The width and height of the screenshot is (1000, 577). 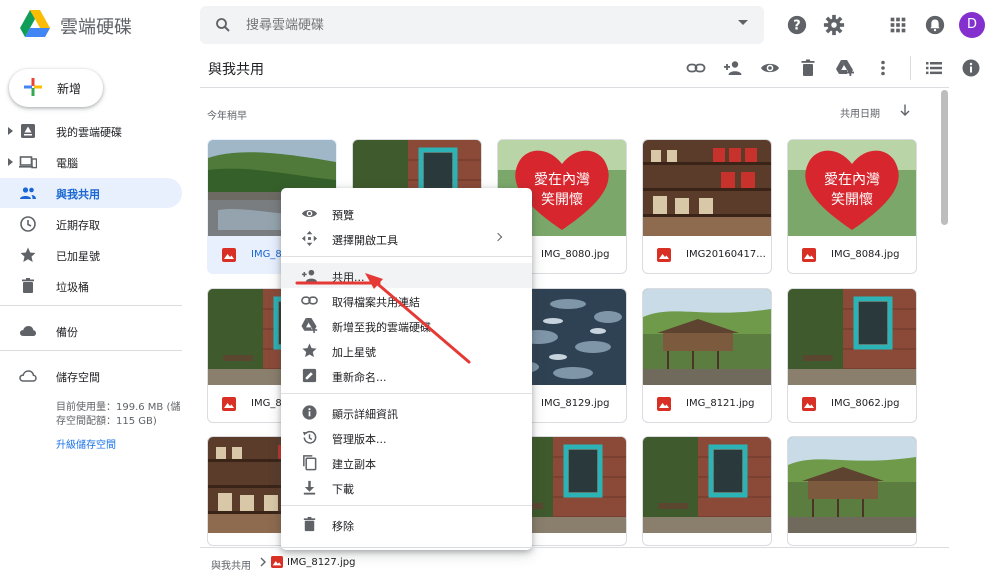 I want to click on sidebar-item-label: 垃圾桶, so click(x=72, y=287).